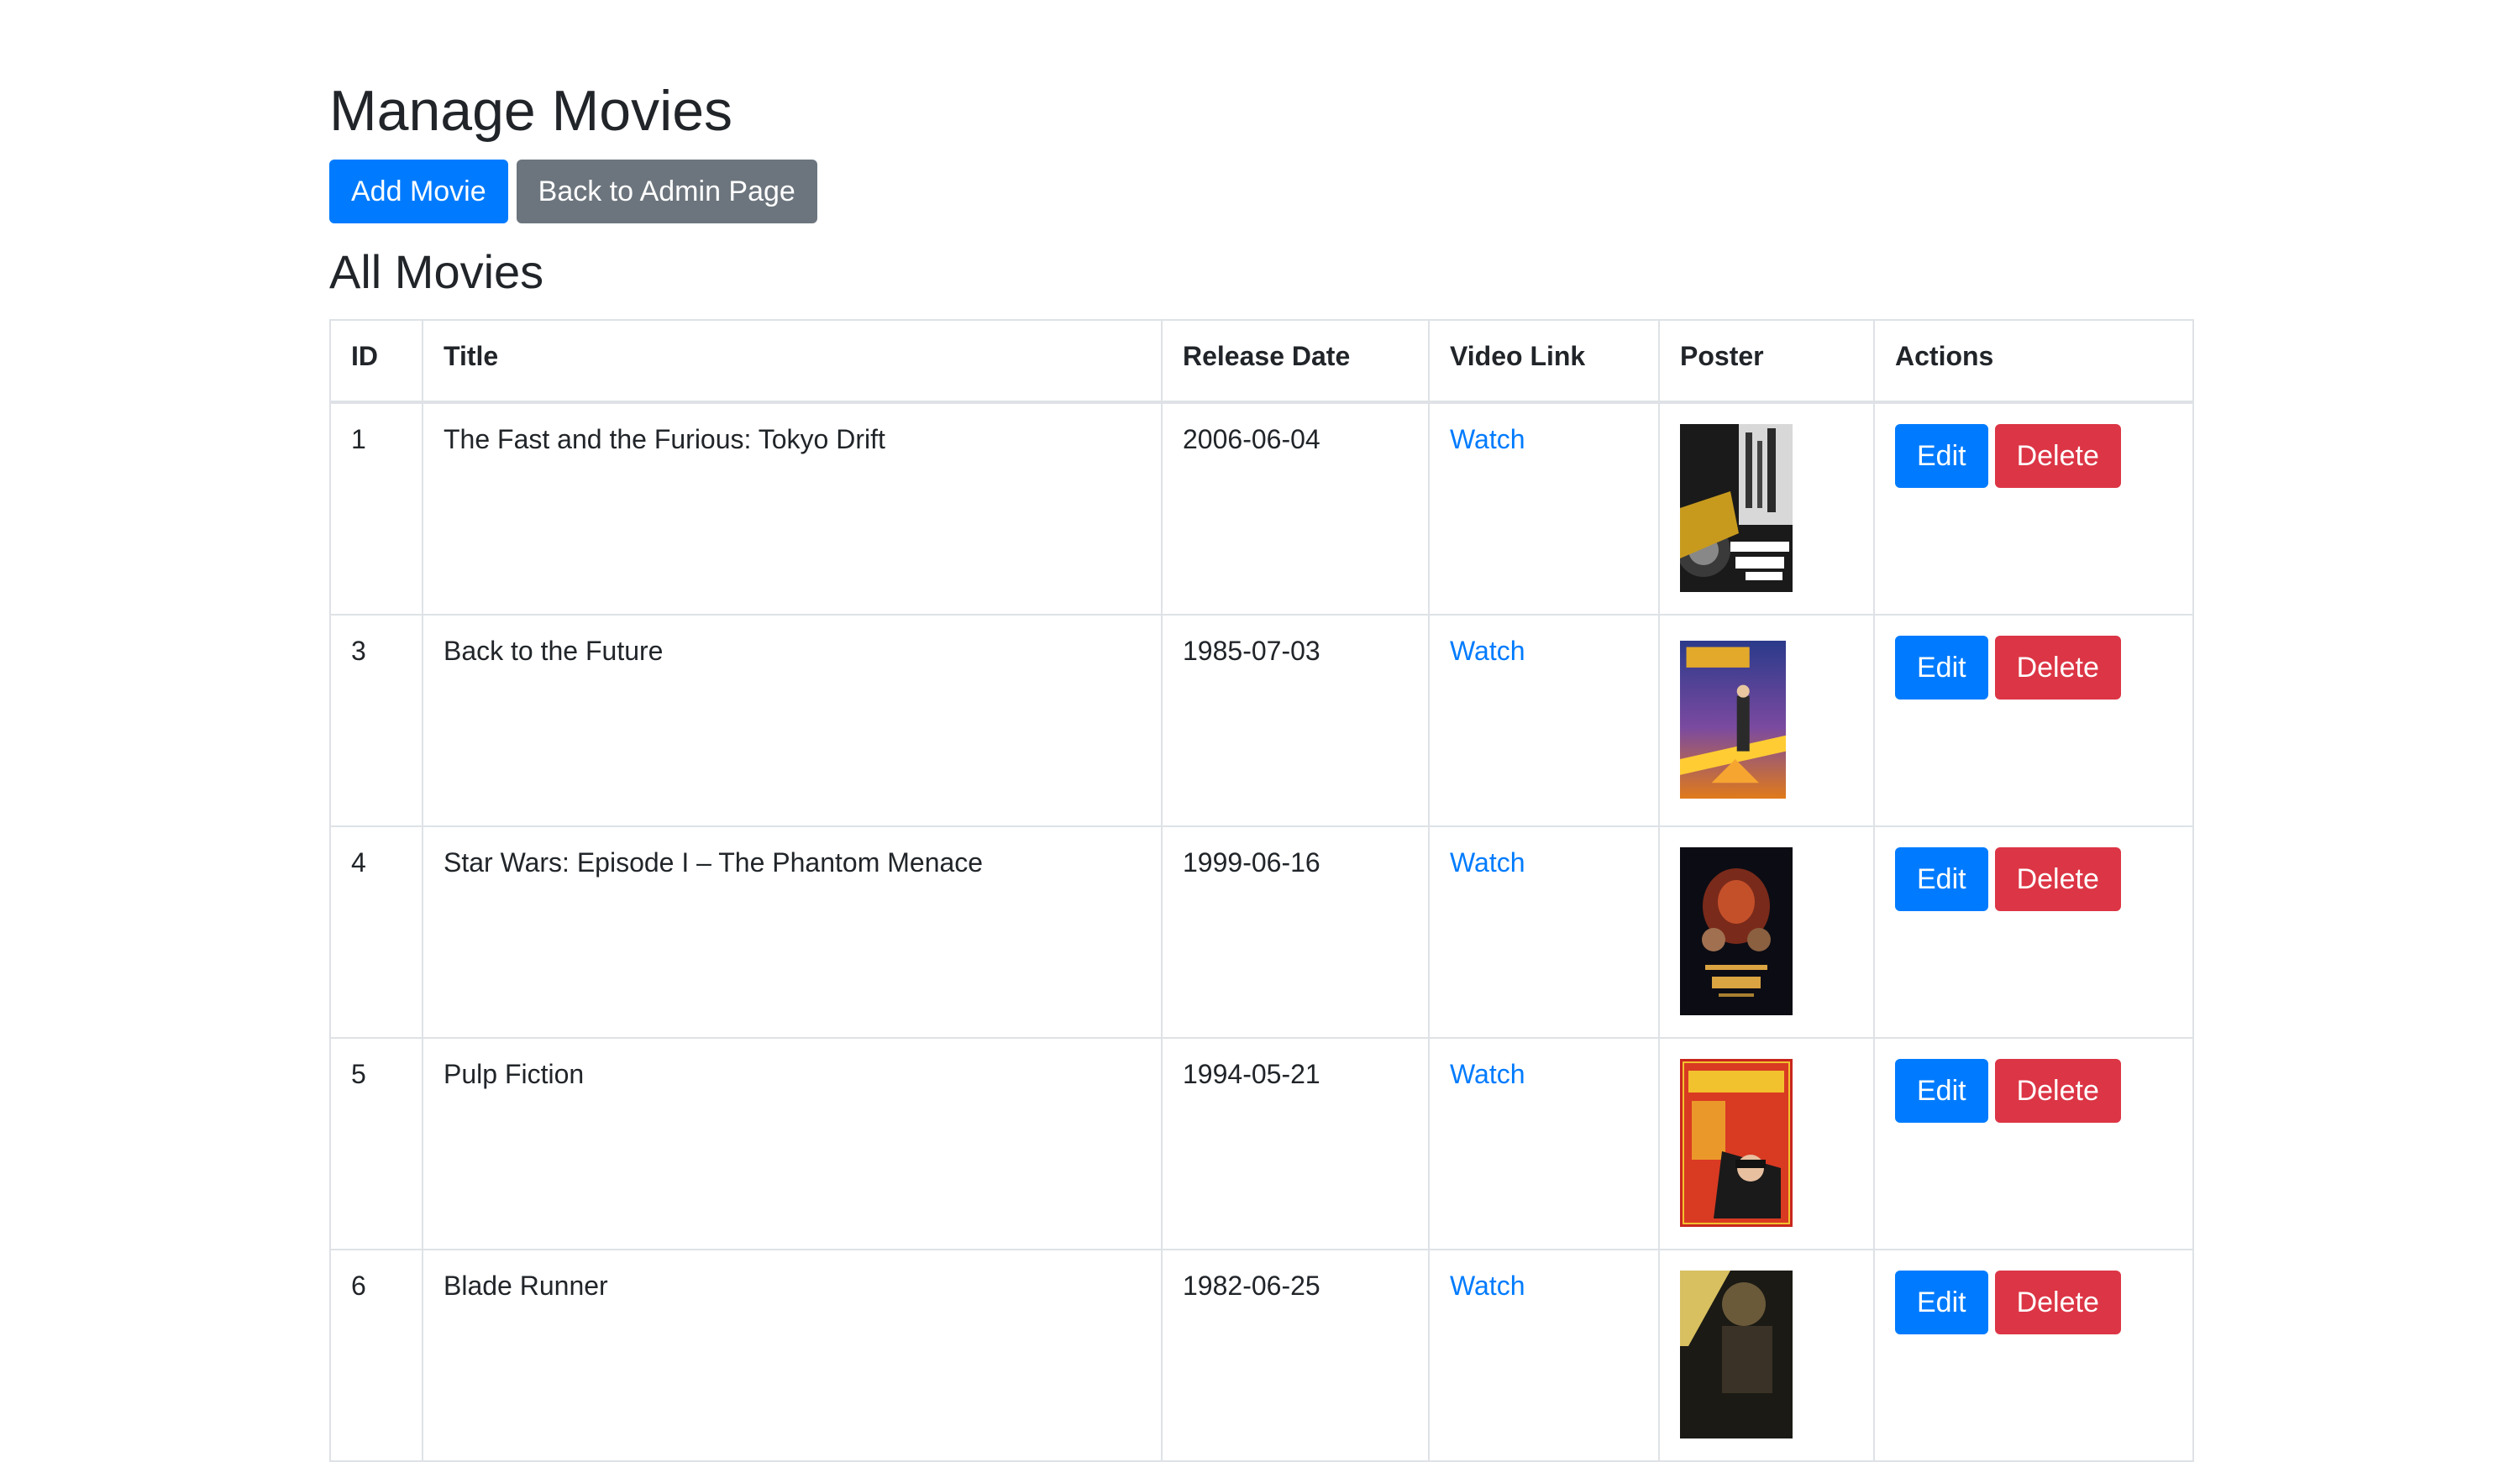 Image resolution: width=2520 pixels, height=1462 pixels. What do you see at coordinates (376, 720) in the screenshot?
I see `cell-id: 3` at bounding box center [376, 720].